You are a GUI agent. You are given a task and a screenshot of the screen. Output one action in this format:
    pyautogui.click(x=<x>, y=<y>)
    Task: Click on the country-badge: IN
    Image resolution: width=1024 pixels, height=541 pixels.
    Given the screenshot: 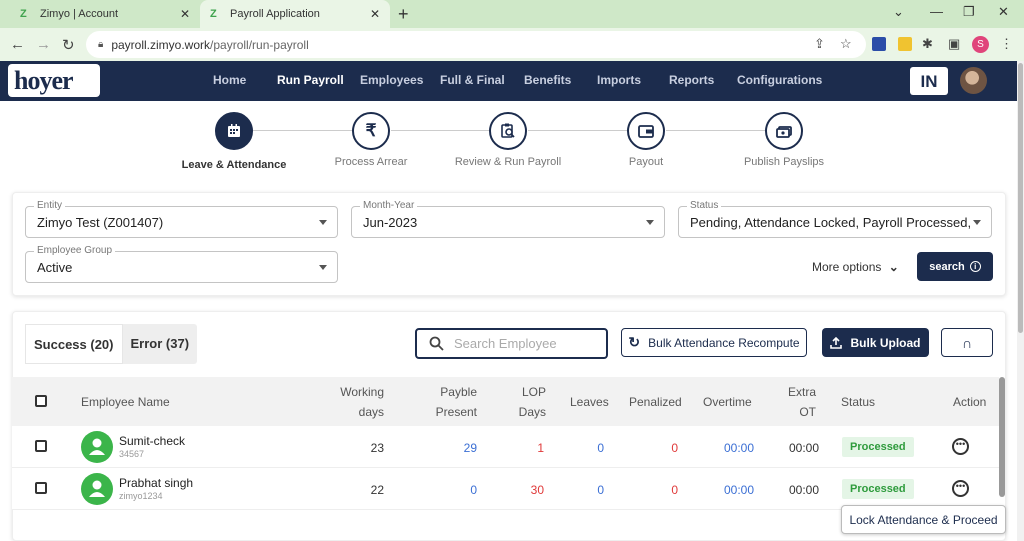 What is the action you would take?
    pyautogui.click(x=929, y=81)
    